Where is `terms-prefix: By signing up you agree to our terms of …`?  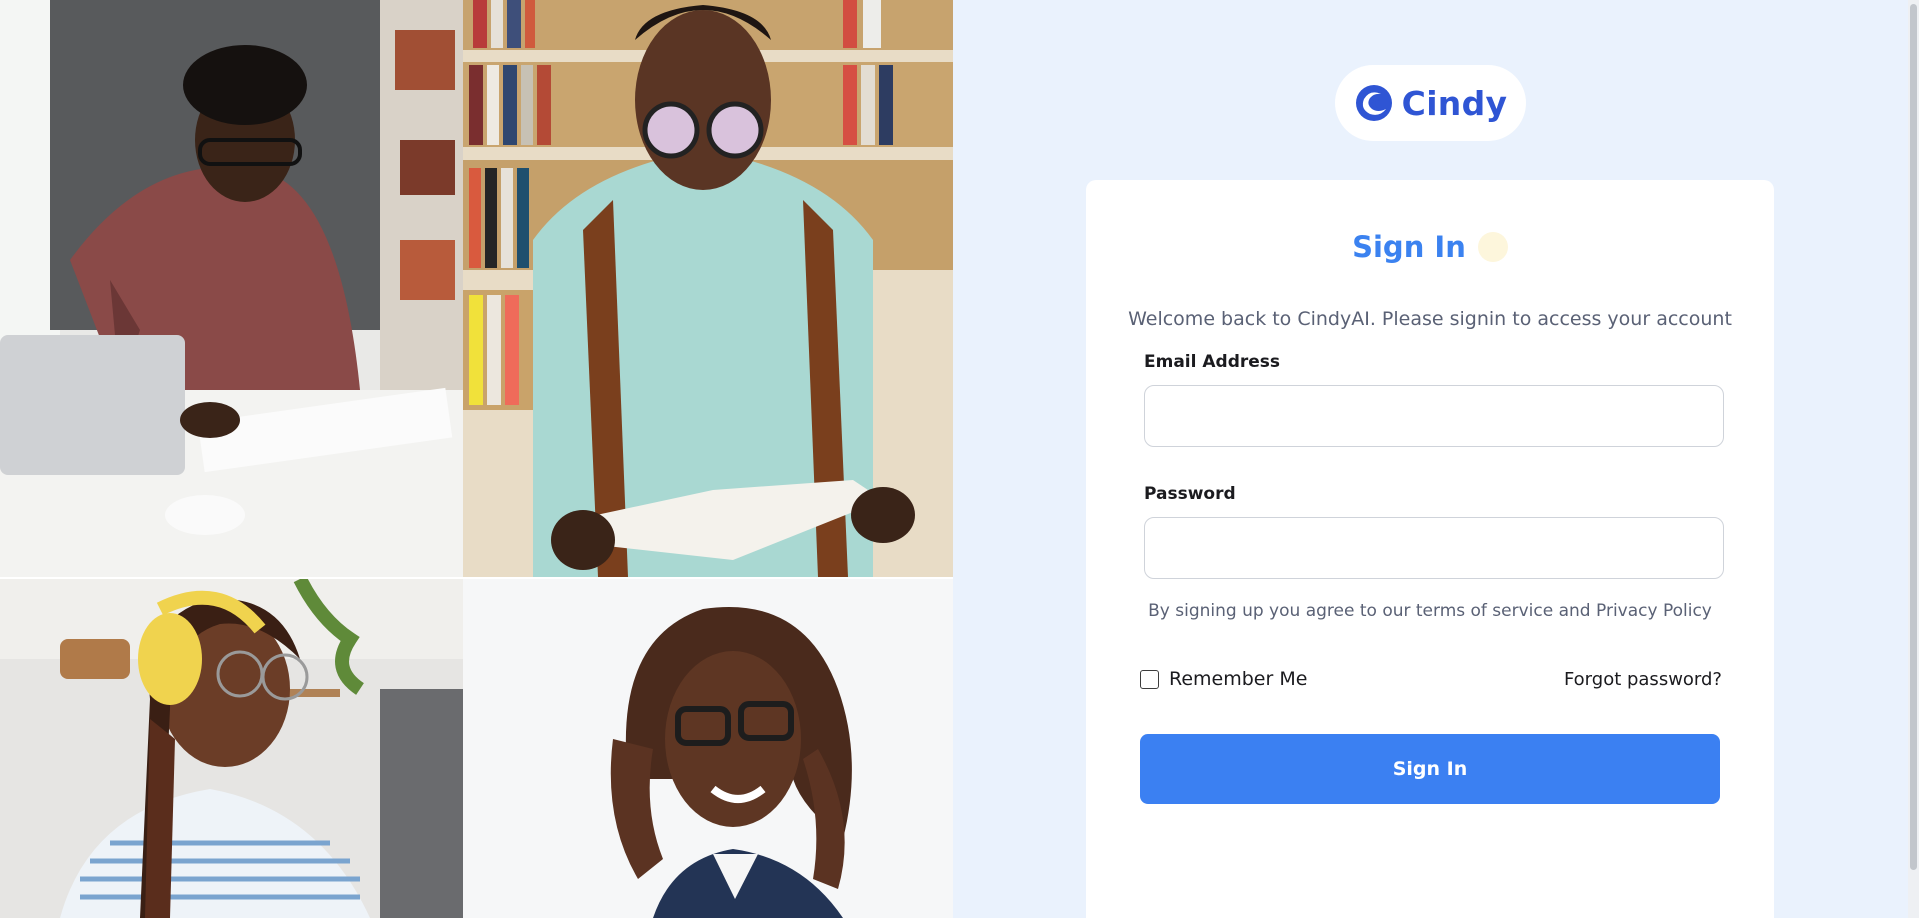
terms-prefix: By signing up you agree to our terms of … is located at coordinates (1372, 611).